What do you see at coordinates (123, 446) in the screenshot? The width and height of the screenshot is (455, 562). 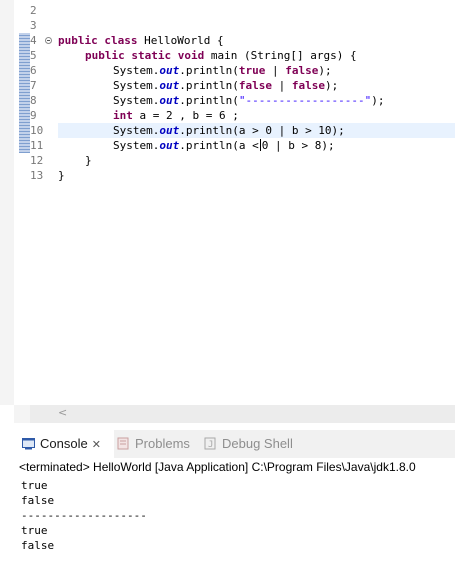 I see `problems-icon` at bounding box center [123, 446].